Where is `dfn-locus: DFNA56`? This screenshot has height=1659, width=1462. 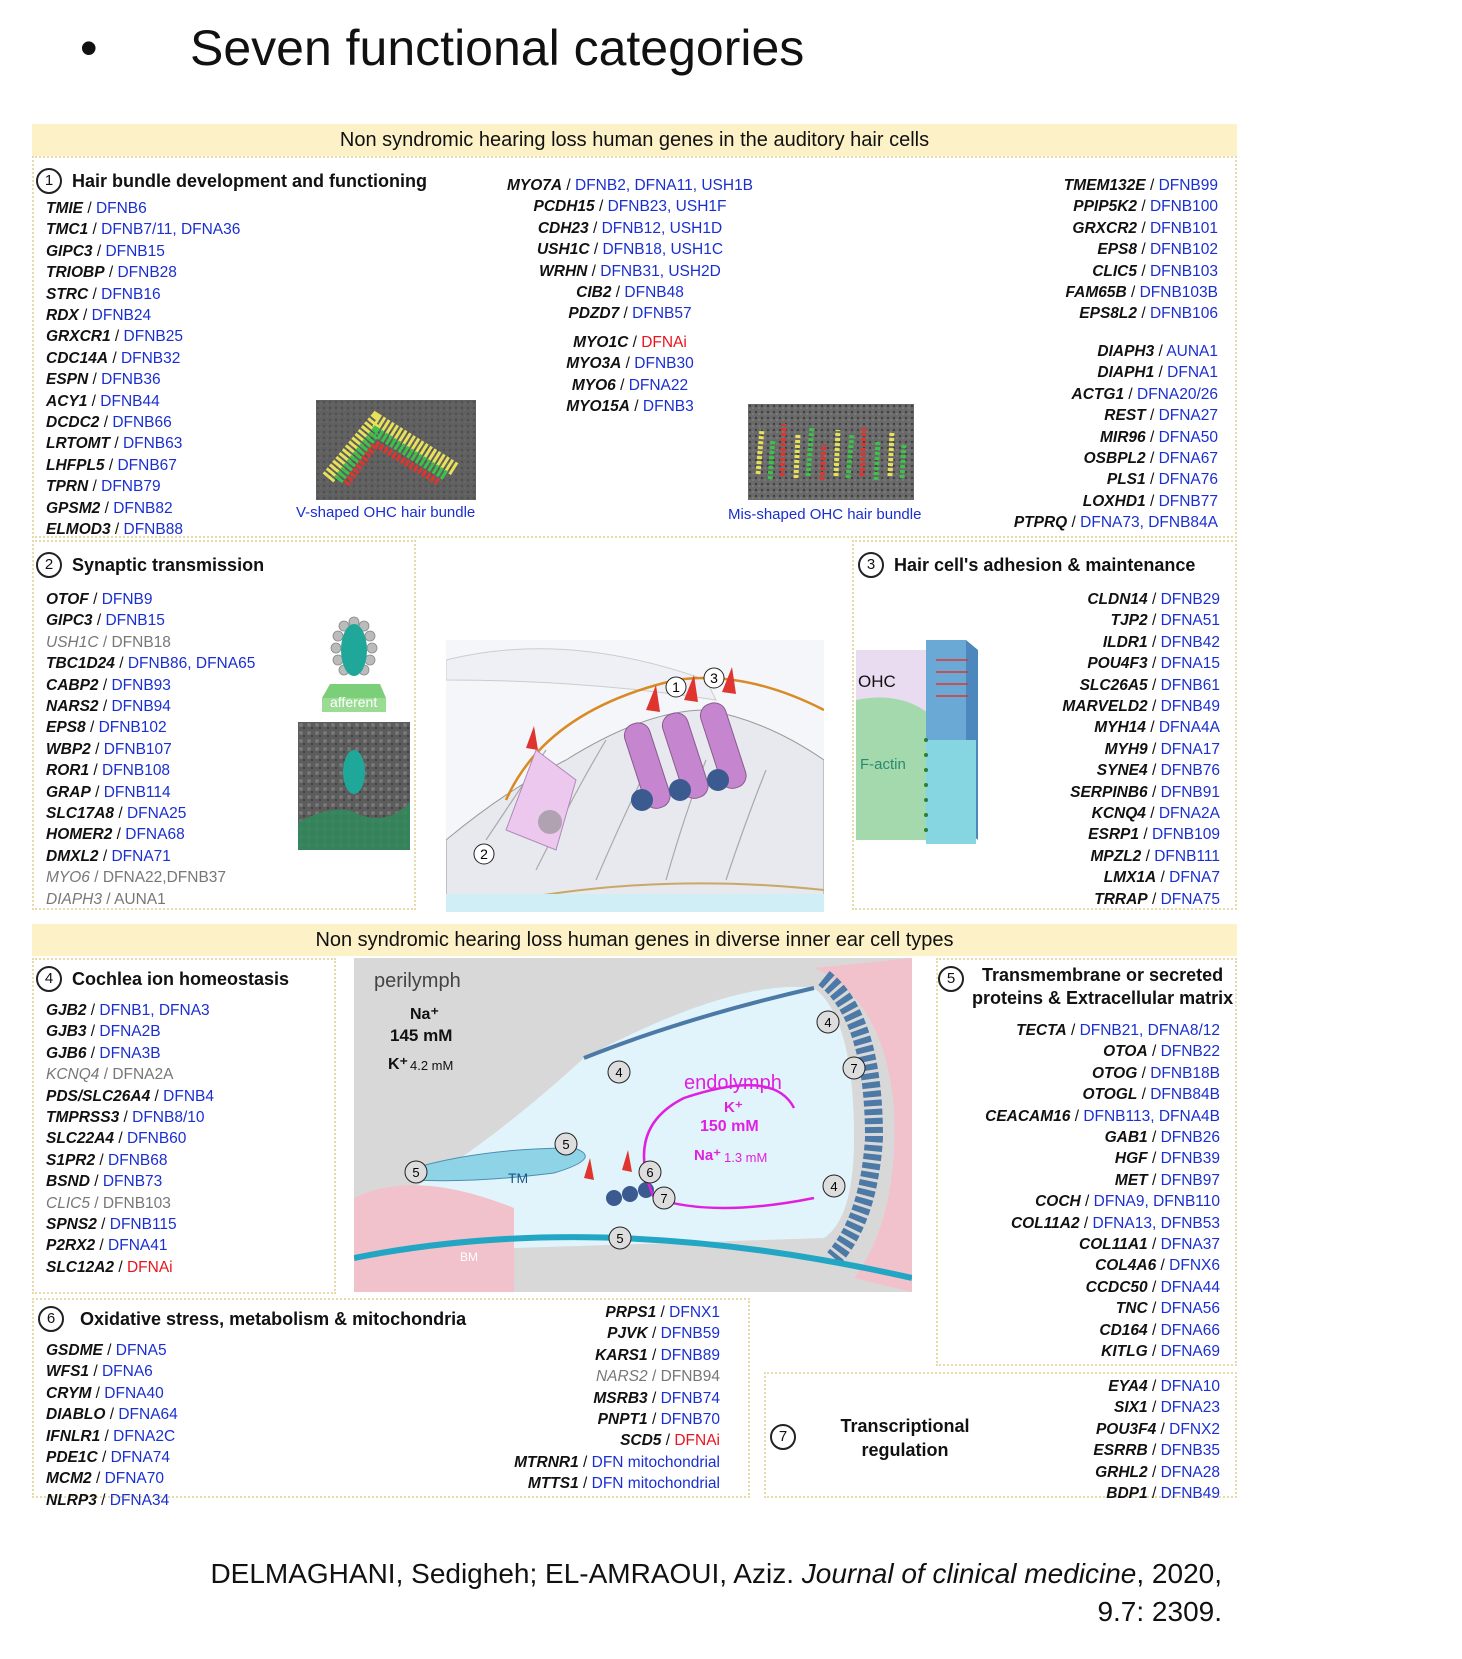 dfn-locus: DFNA56 is located at coordinates (1190, 1309).